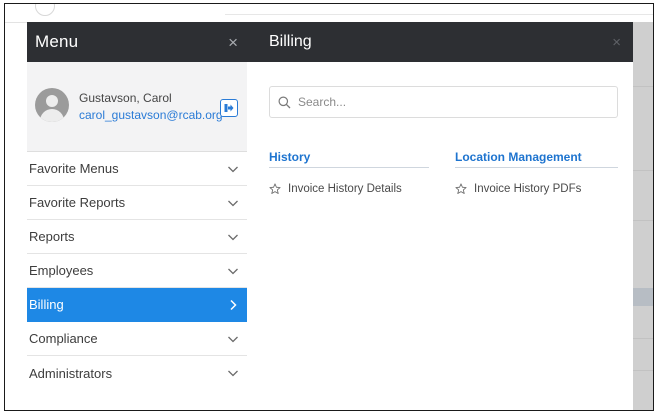 The height and width of the screenshot is (417, 659). What do you see at coordinates (137, 373) in the screenshot?
I see `sidebar-item-administrators: Administrators` at bounding box center [137, 373].